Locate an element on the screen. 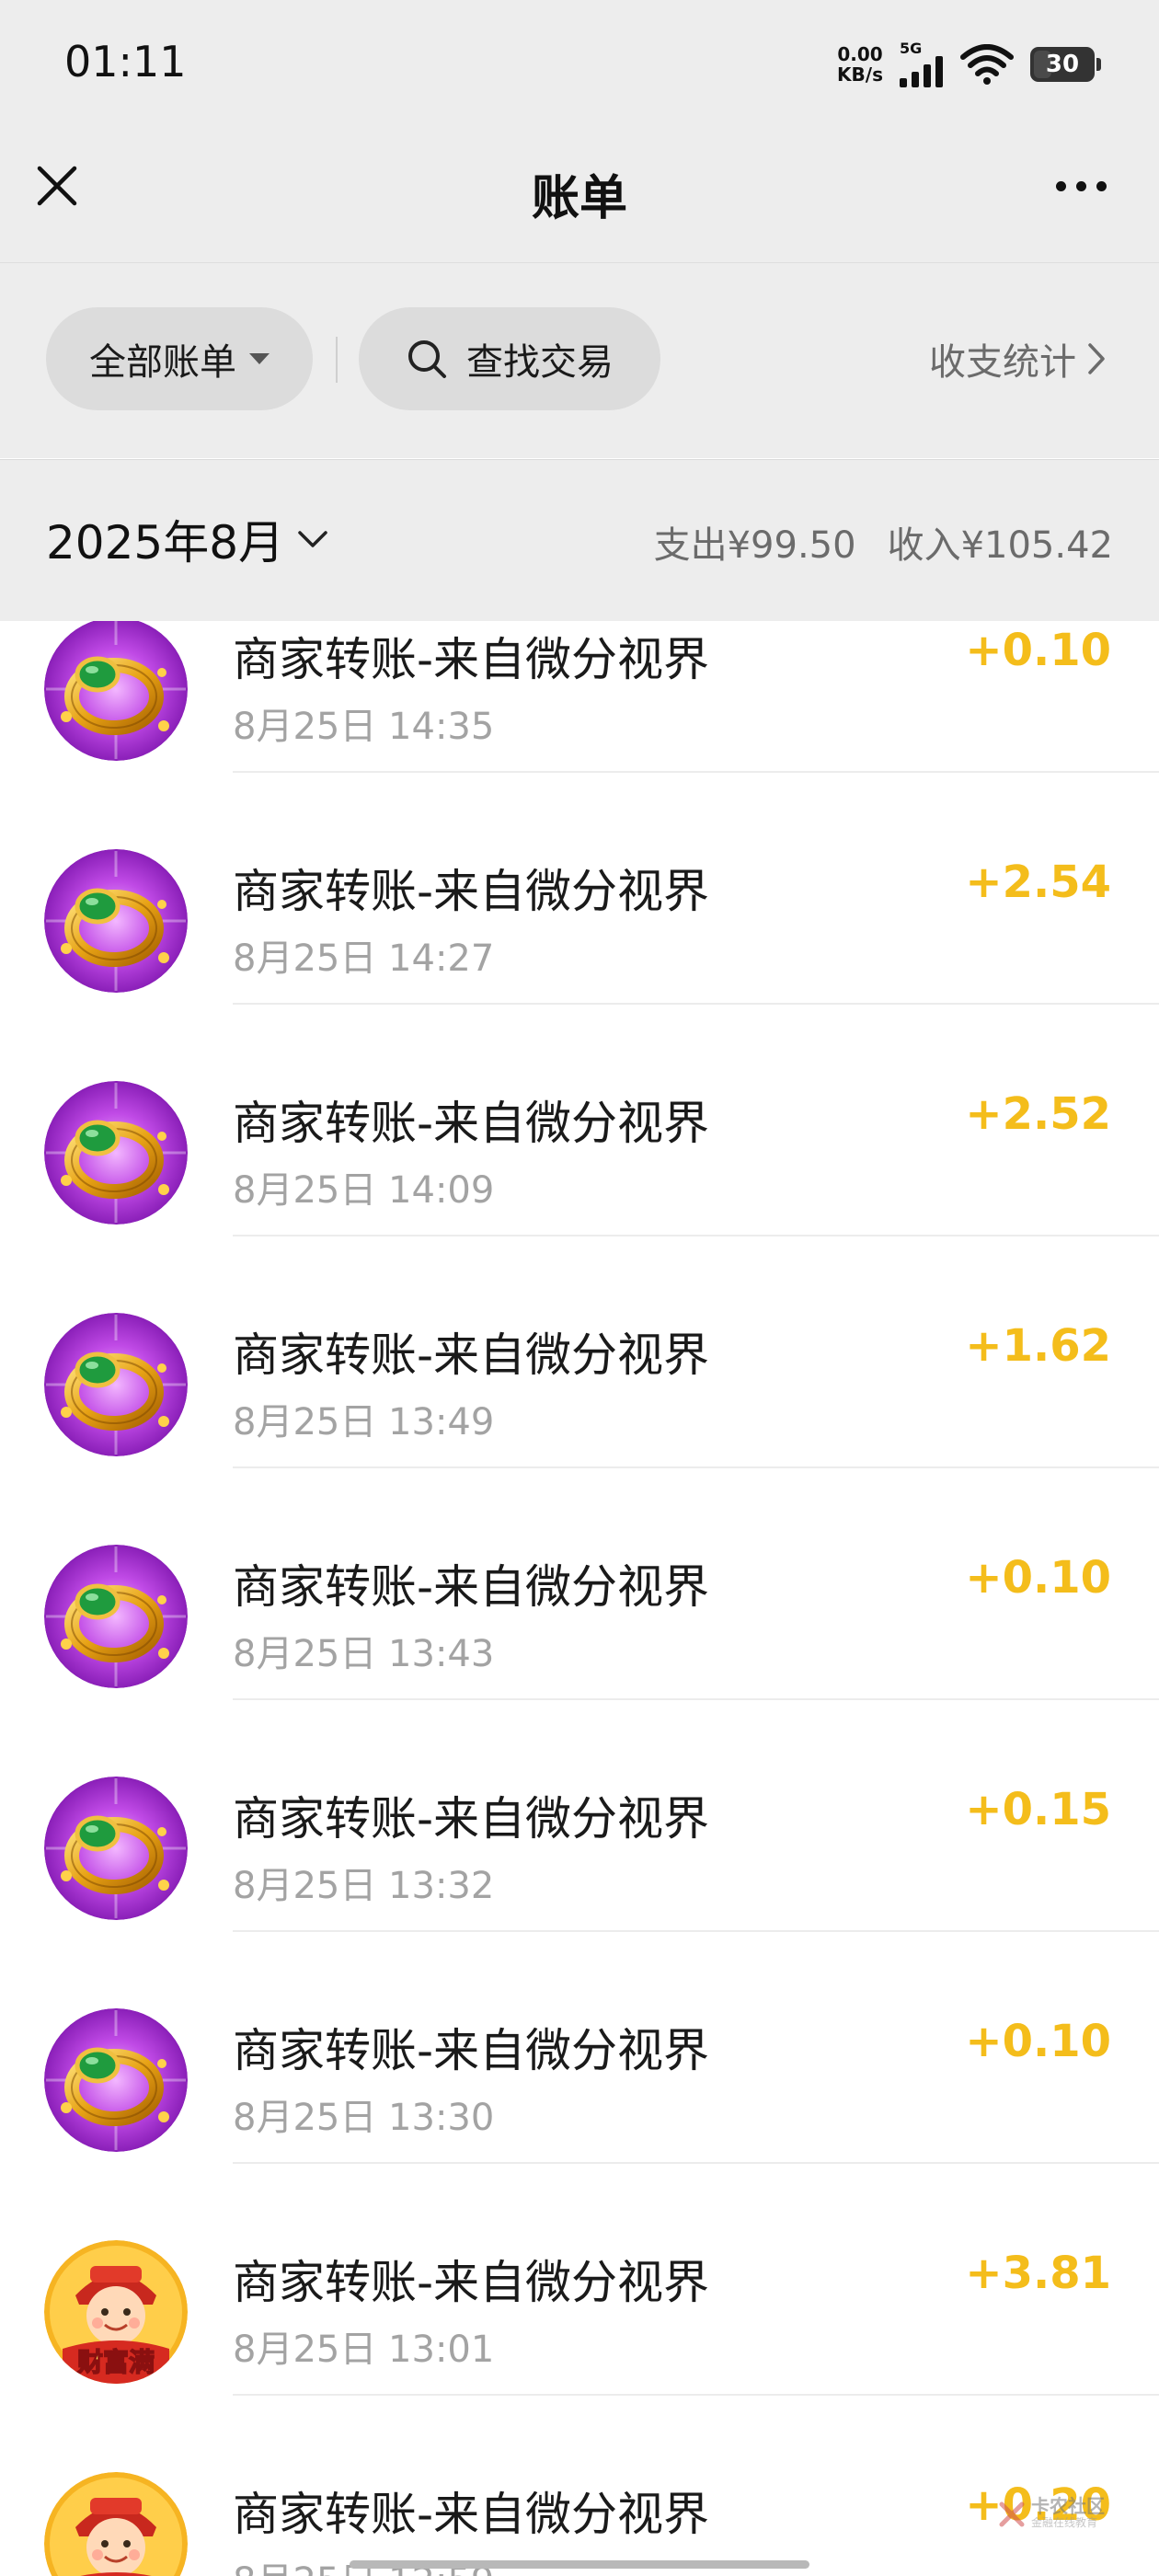  transaction-amount: +3.81 is located at coordinates (1038, 2273).